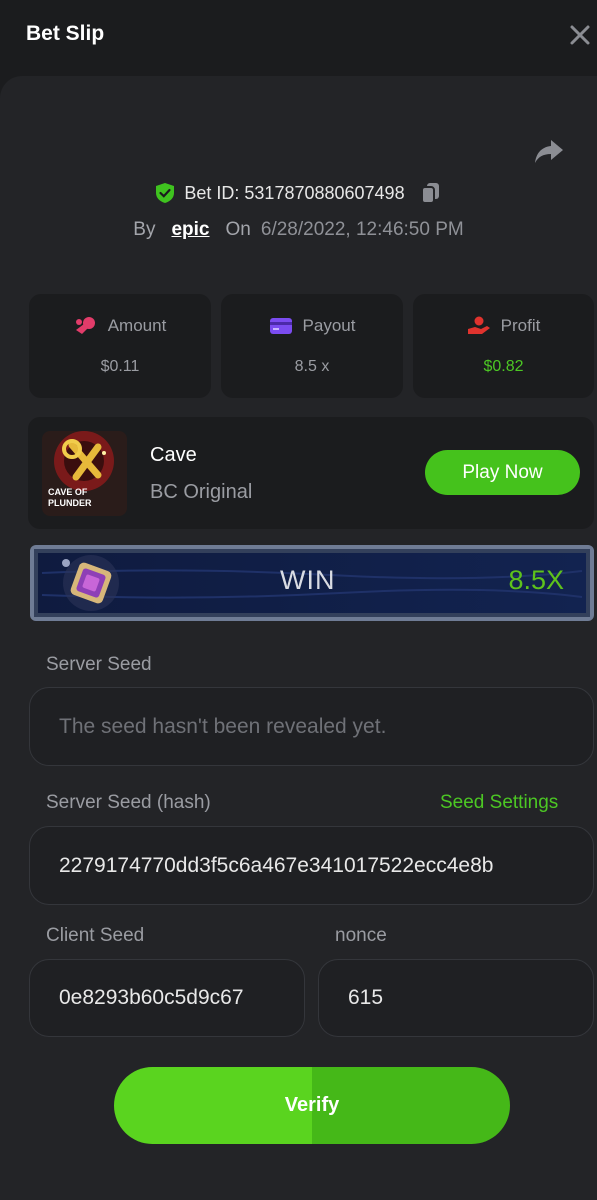 The height and width of the screenshot is (1200, 597). Describe the element at coordinates (580, 35) in the screenshot. I see `close-icon` at that location.